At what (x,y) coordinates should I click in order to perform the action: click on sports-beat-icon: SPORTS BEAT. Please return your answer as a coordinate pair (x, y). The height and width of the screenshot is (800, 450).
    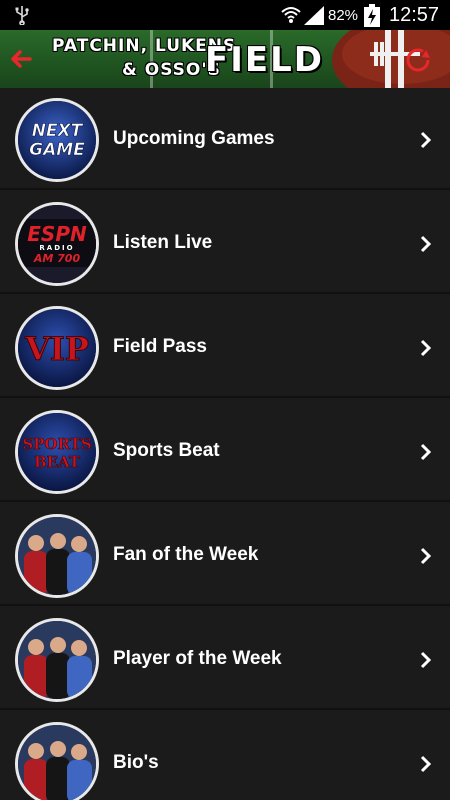
    Looking at the image, I should click on (57, 452).